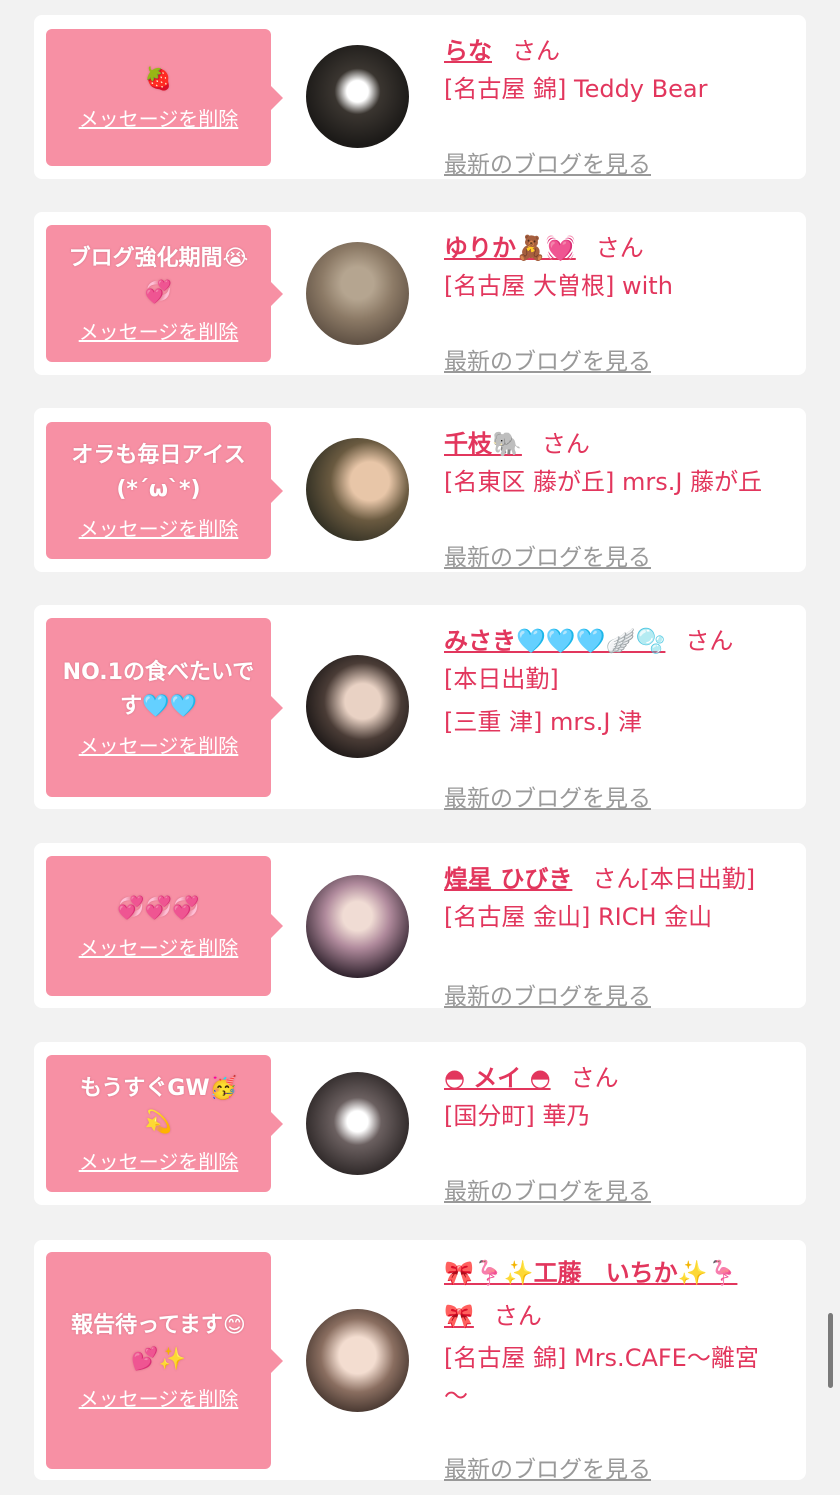 The height and width of the screenshot is (1495, 840). I want to click on message-bubble: 報告待ってます😊 💕✨ メッセージを削除, so click(164, 1360).